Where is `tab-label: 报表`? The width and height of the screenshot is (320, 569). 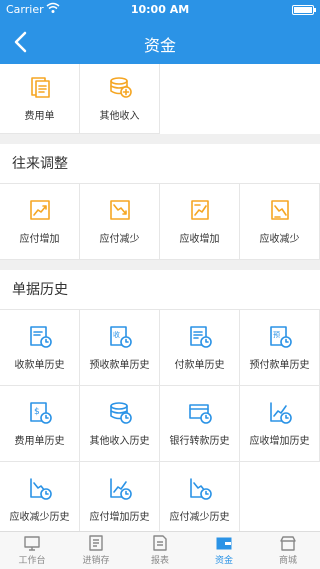 tab-label: 报表 is located at coordinates (159, 561).